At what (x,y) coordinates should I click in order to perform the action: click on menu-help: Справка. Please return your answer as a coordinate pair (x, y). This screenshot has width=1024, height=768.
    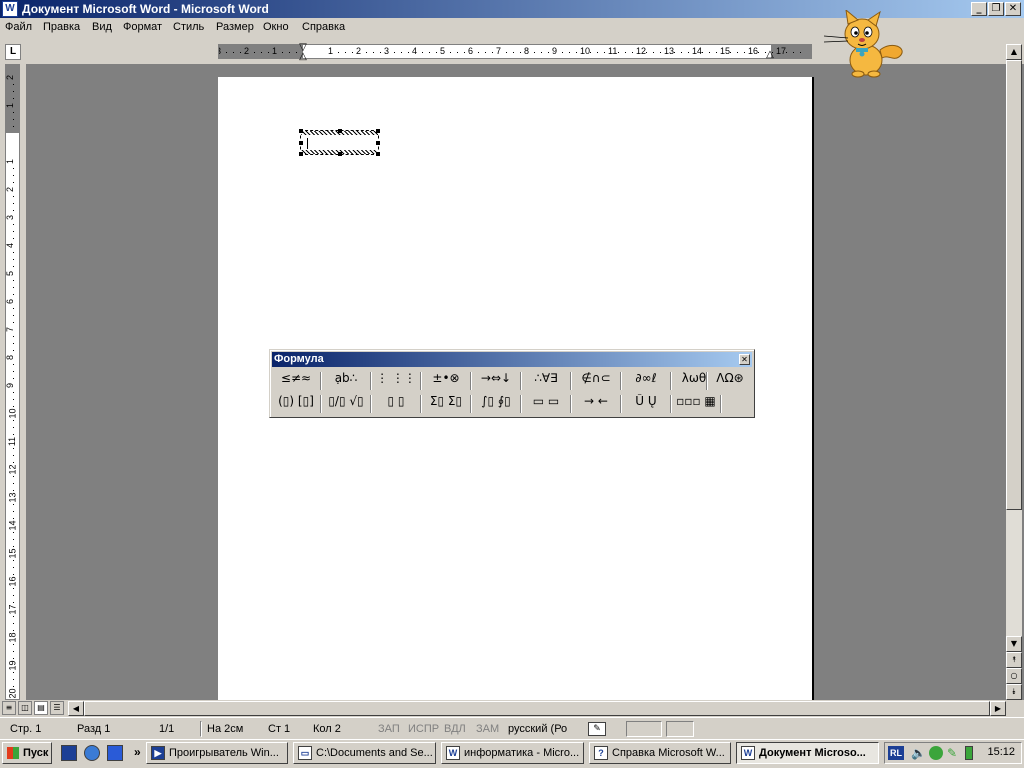
    Looking at the image, I should click on (323, 27).